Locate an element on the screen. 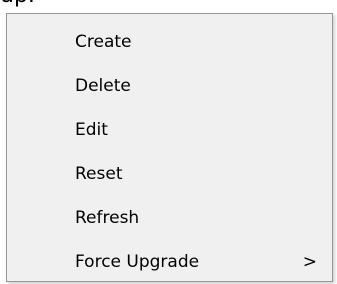 The image size is (337, 284). menu-item-refresh: Refresh is located at coordinates (169, 218).